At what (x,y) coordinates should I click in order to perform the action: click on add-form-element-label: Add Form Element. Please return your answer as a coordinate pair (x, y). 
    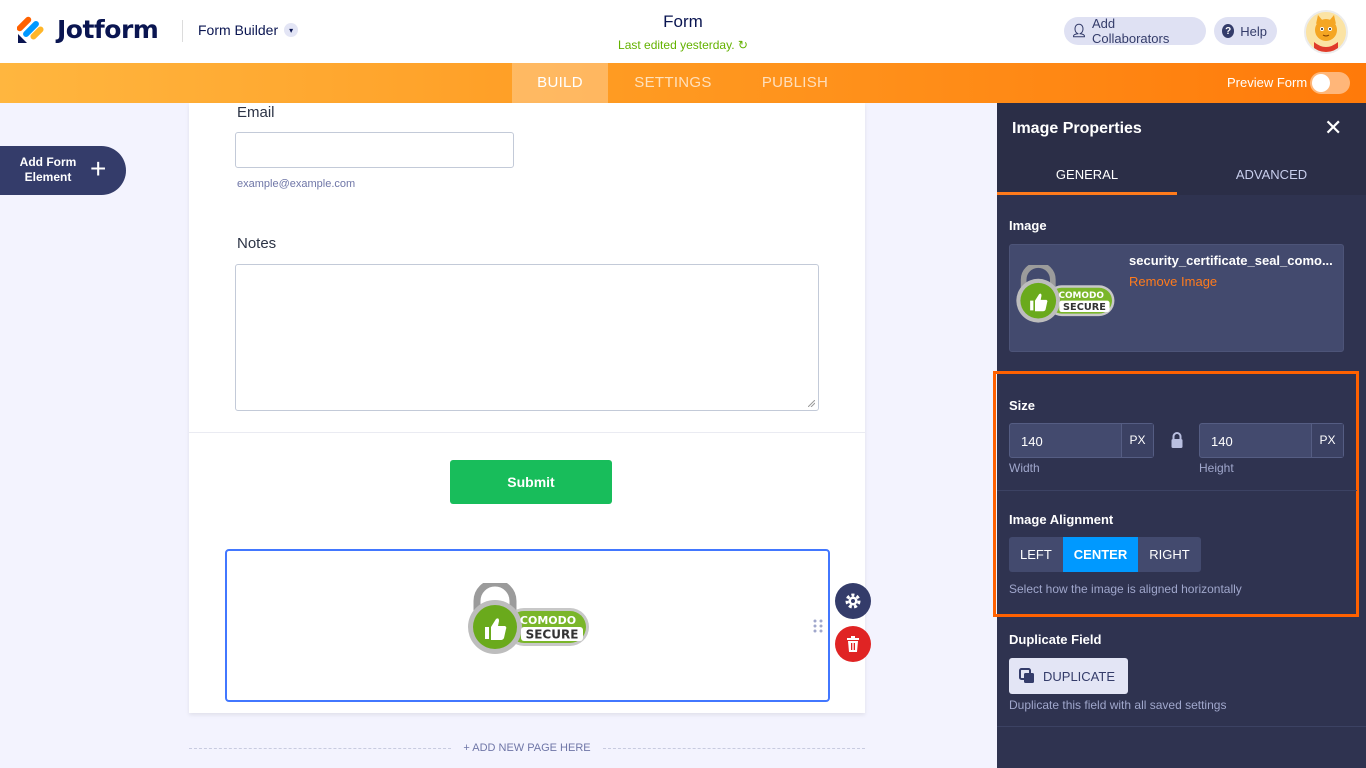
    Looking at the image, I should click on (48, 169).